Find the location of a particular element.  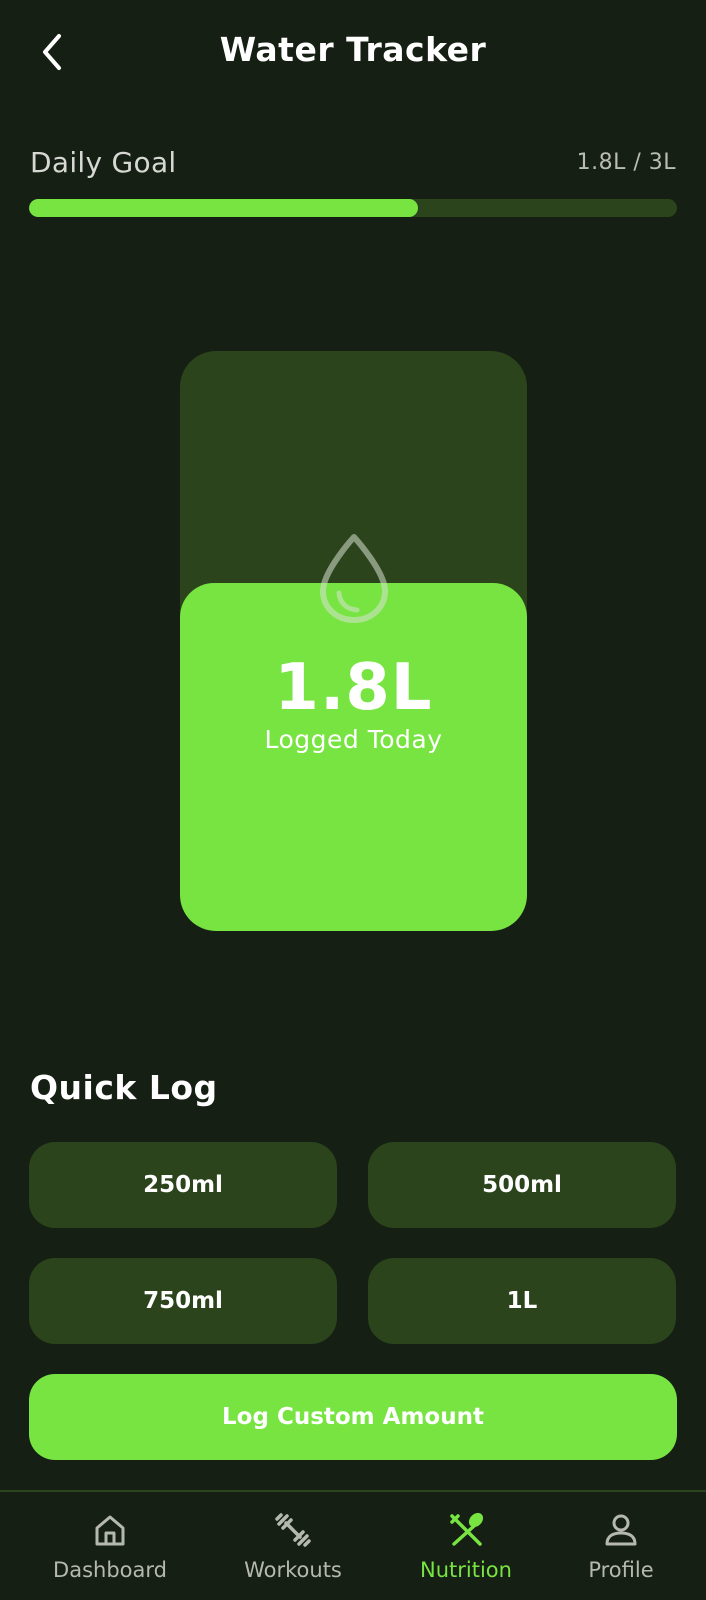

page-title: Water Tracker is located at coordinates (353, 49).